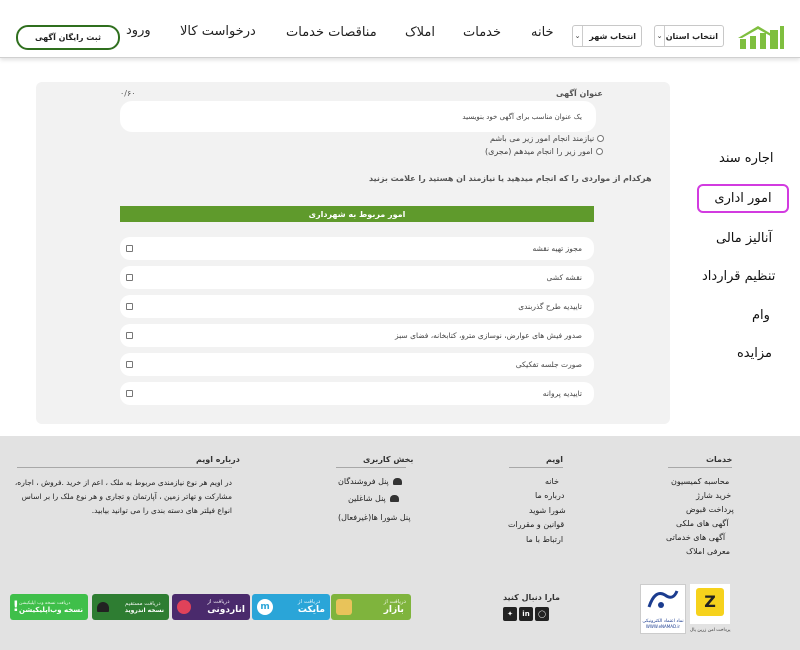 This screenshot has height=650, width=800. I want to click on anardoni-download-badge: دریافت از اناردونی, so click(211, 607).